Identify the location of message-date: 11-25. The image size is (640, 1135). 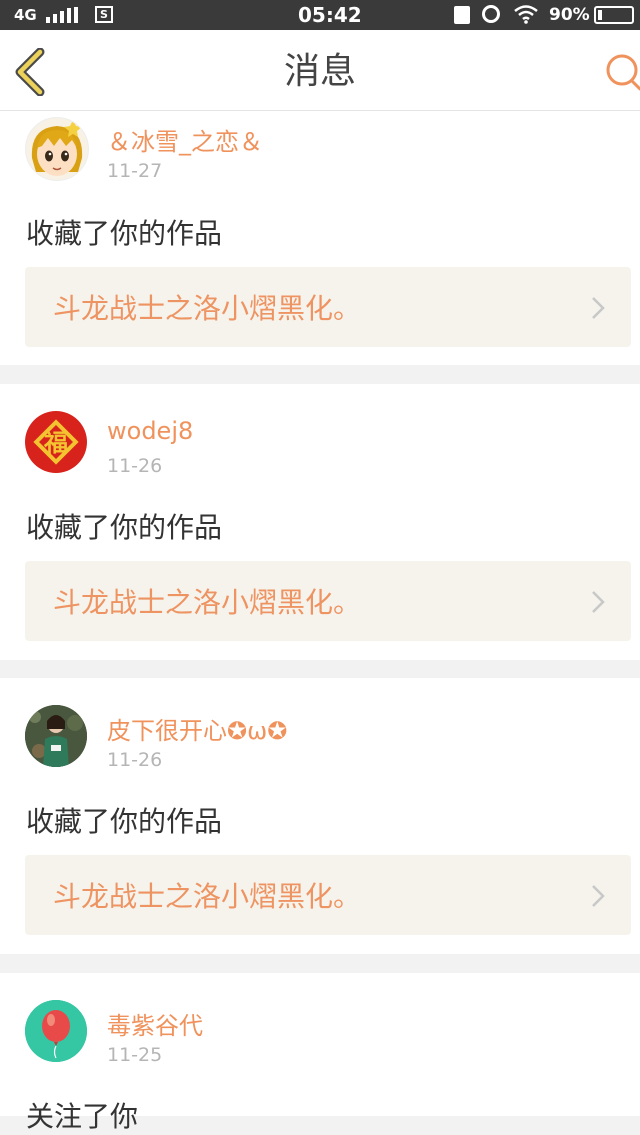
(135, 1055).